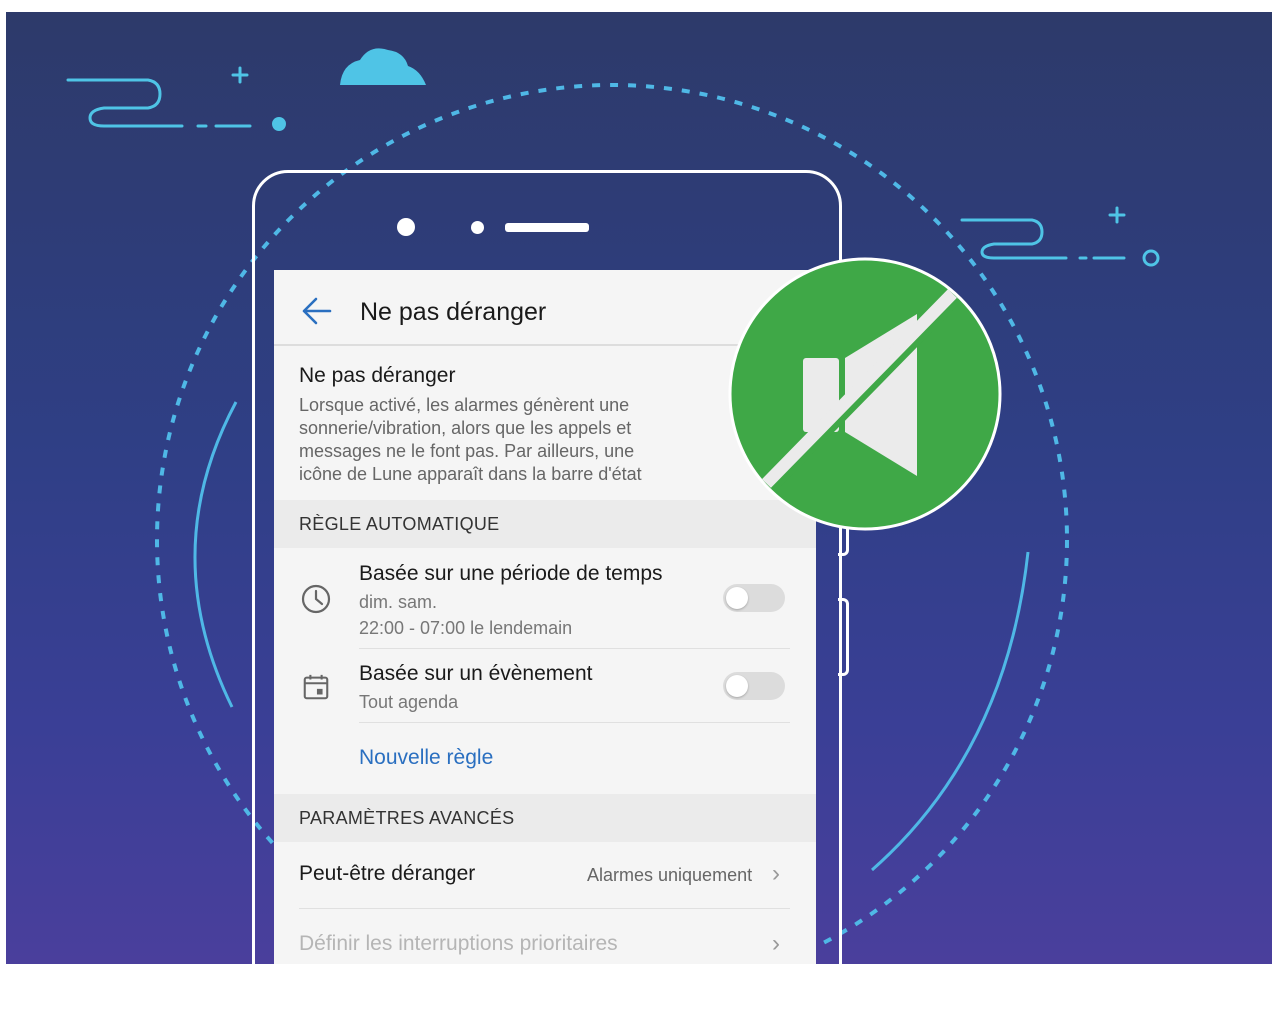 The height and width of the screenshot is (1010, 1272). What do you see at coordinates (865, 394) in the screenshot?
I see `mute-badge` at bounding box center [865, 394].